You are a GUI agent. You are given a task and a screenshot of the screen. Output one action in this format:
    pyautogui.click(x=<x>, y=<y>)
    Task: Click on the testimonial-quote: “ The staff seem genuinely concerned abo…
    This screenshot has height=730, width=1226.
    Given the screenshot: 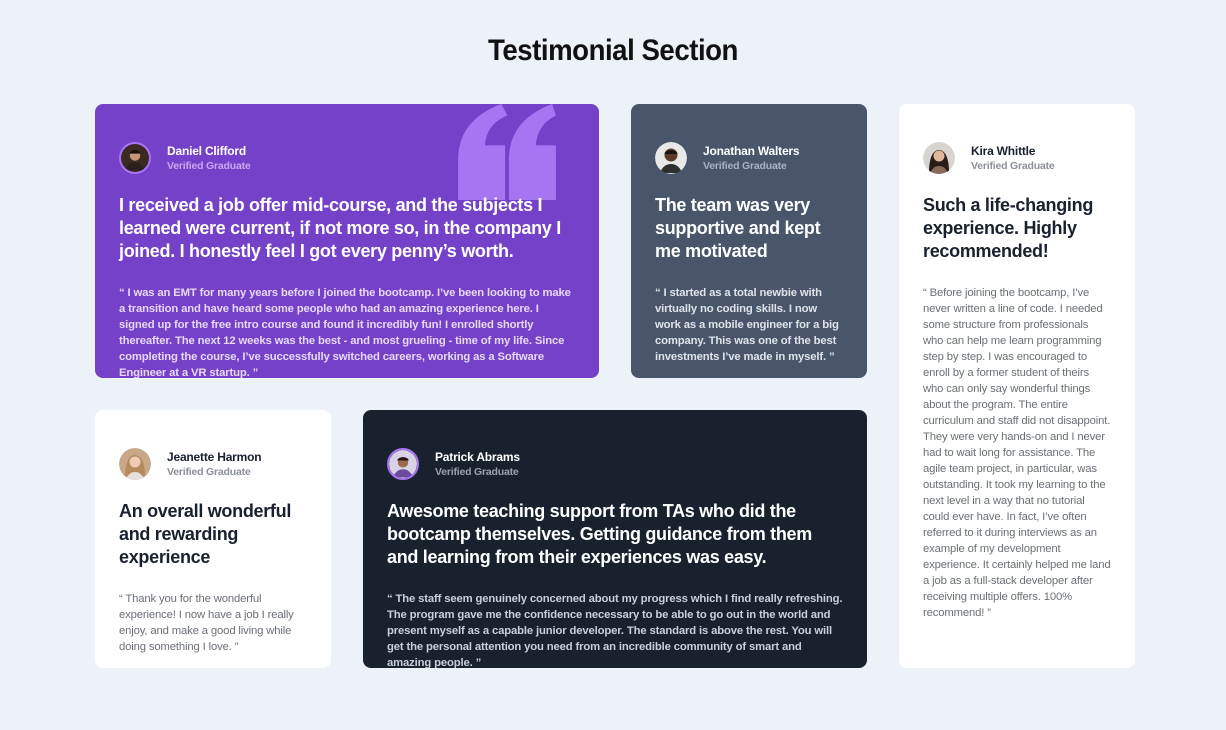 What is the action you would take?
    pyautogui.click(x=615, y=630)
    